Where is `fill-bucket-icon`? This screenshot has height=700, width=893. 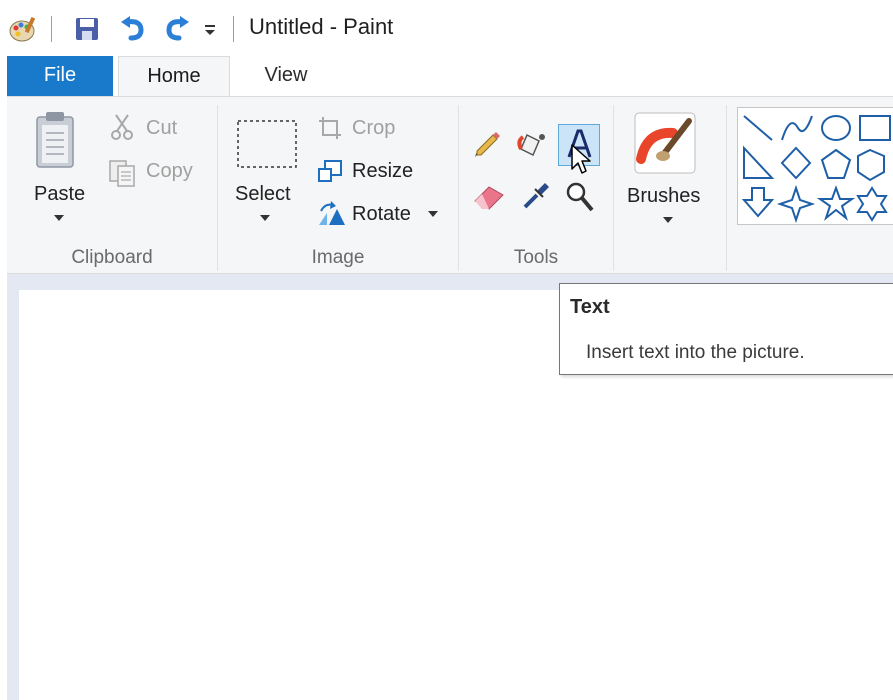
fill-bucket-icon is located at coordinates (533, 145).